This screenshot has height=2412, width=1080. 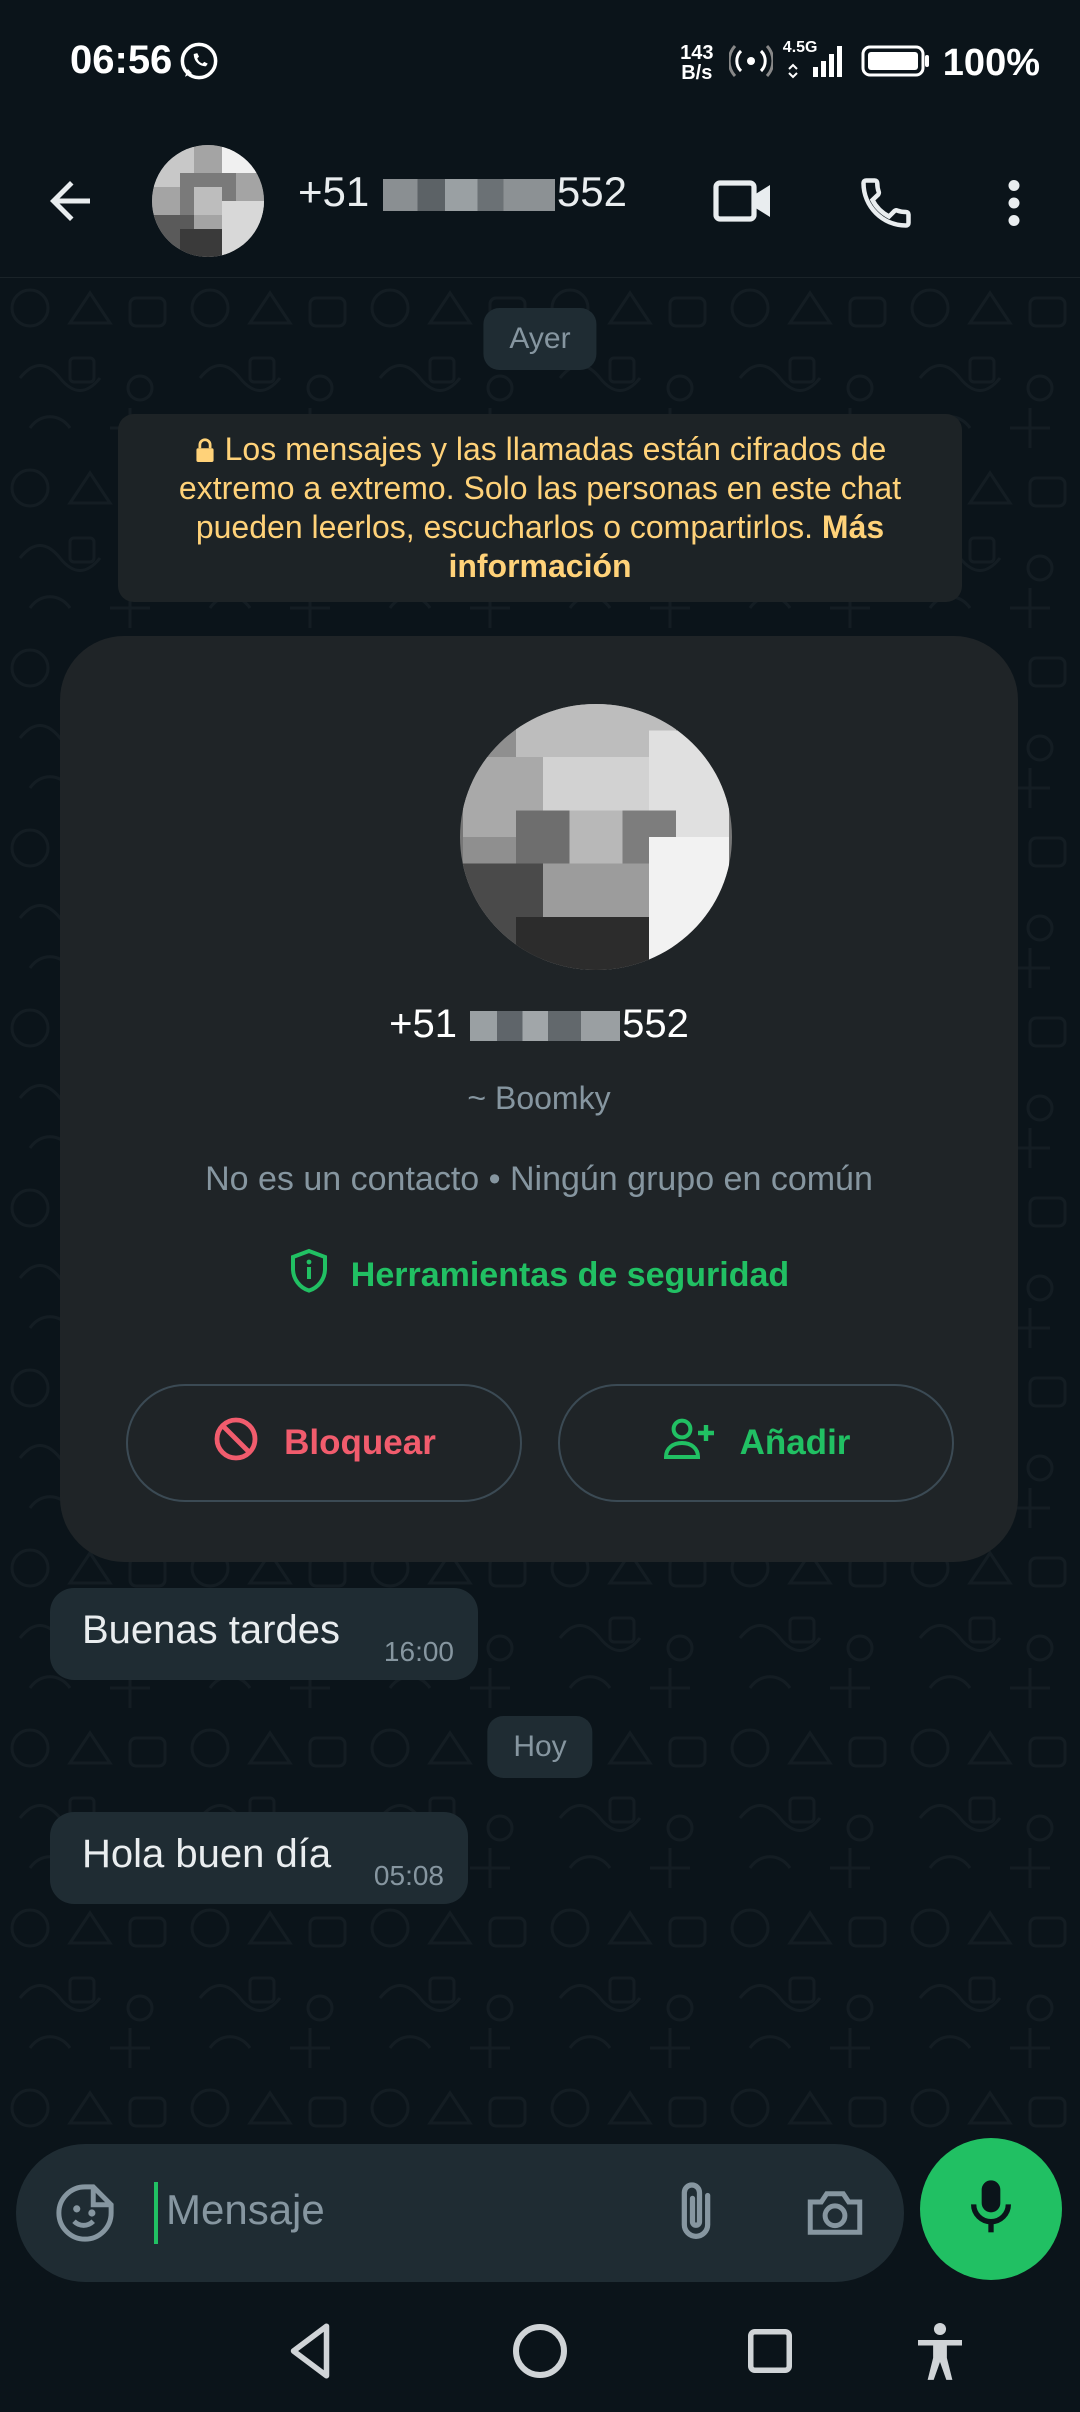 I want to click on nav-home-icon, so click(x=540, y=2353).